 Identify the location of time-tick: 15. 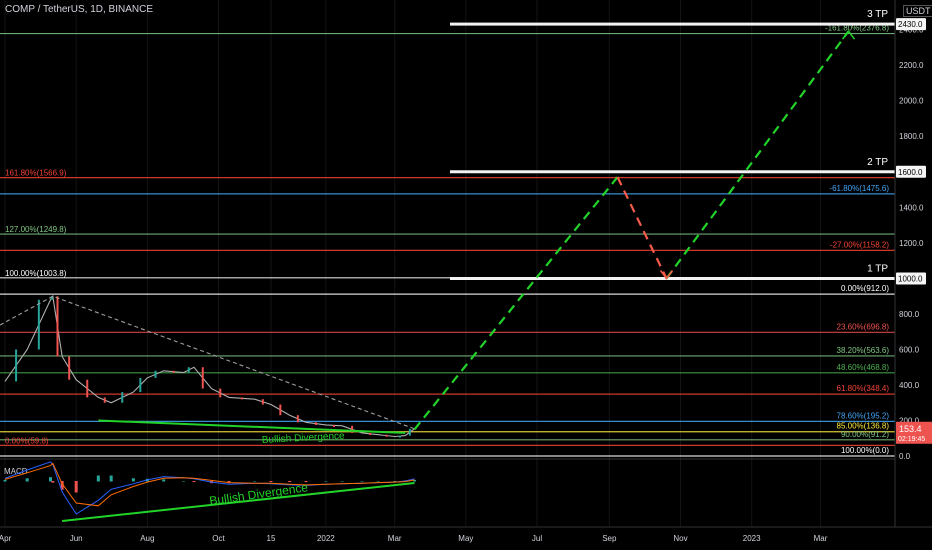
(271, 538).